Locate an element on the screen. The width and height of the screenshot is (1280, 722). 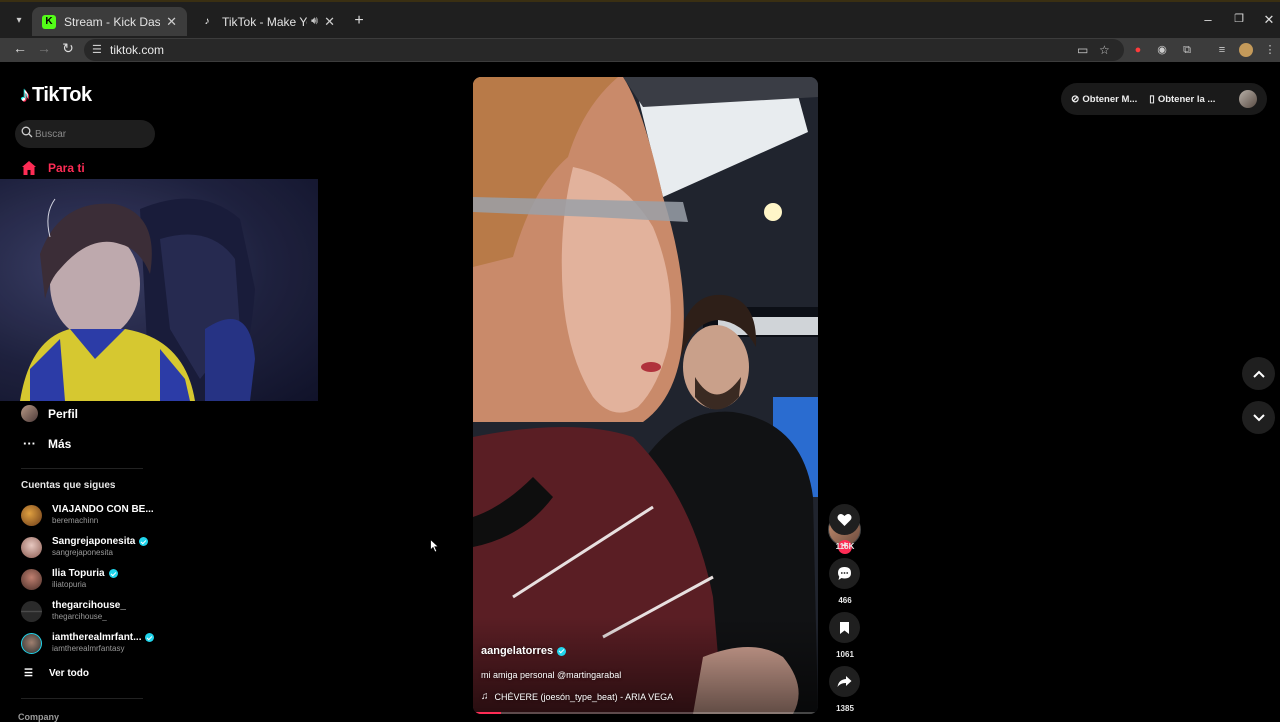
following-account: Sangrejaponesita sangrejaponesita is located at coordinates (91, 547).